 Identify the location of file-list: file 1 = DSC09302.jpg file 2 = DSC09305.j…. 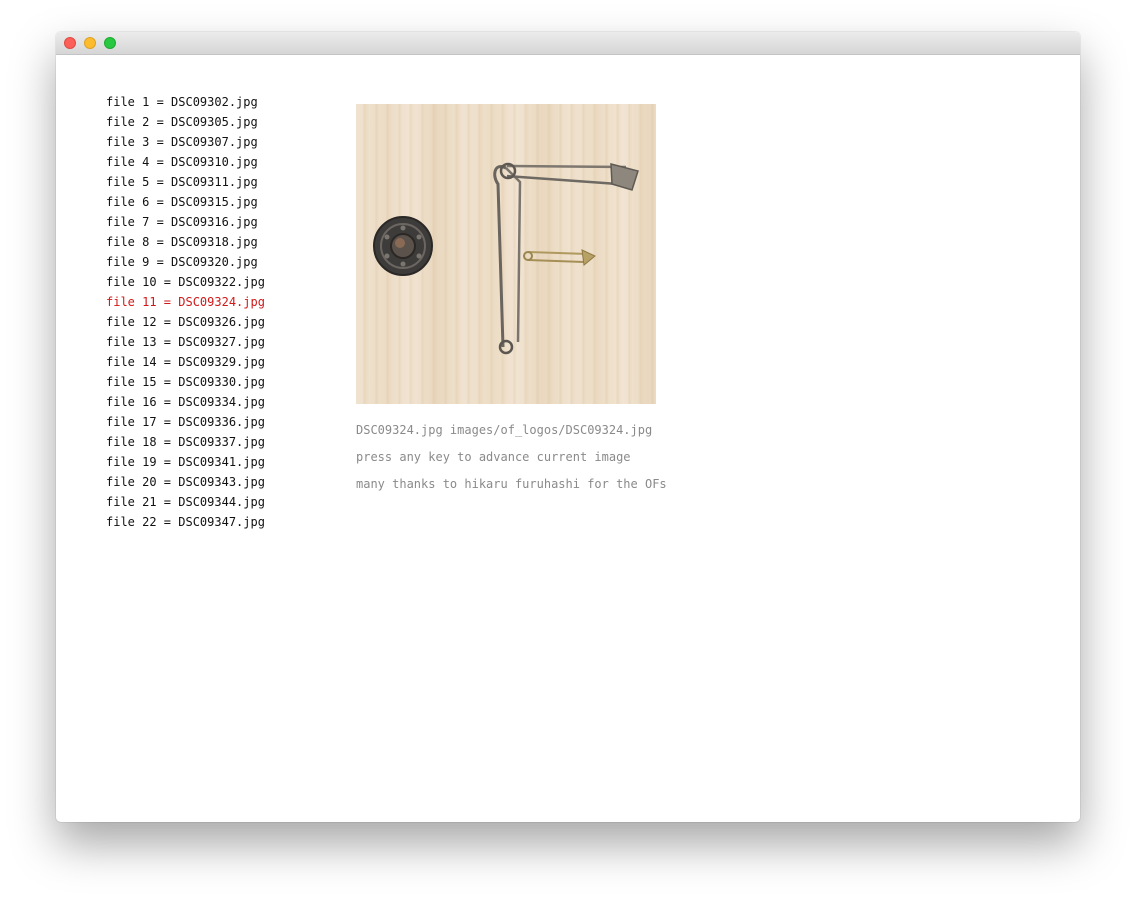
(185, 312).